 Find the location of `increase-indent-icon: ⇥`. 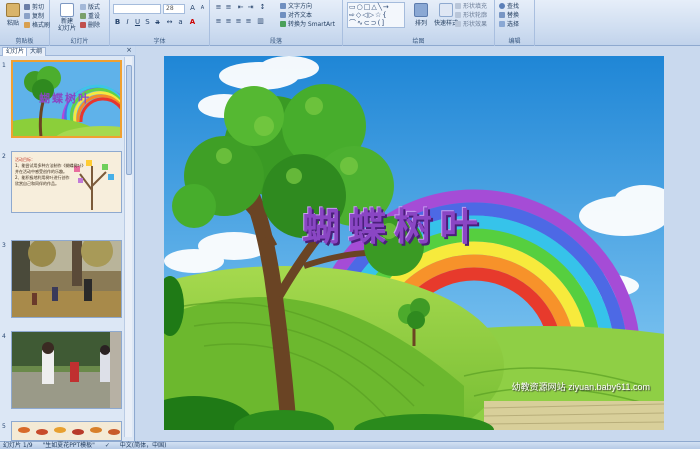

increase-indent-icon: ⇥ is located at coordinates (250, 7).